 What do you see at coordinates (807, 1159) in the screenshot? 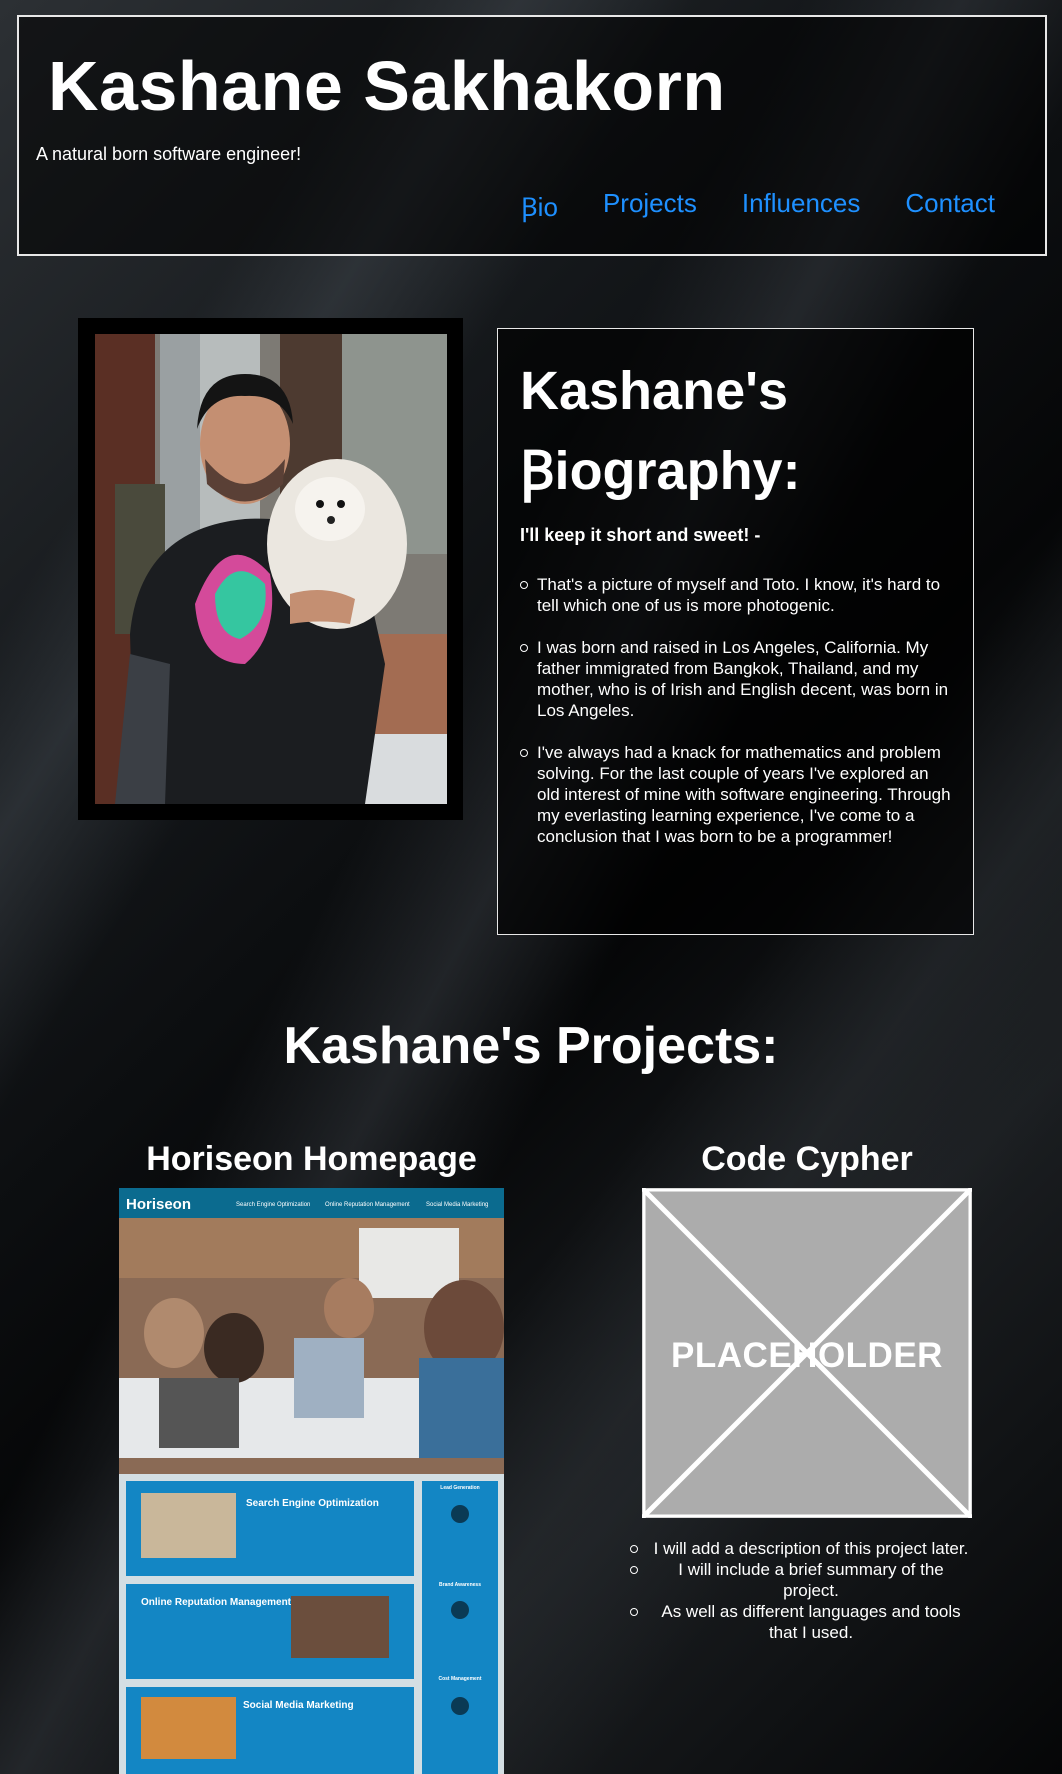
I see `project-title-code-cypher: Code Cypher` at bounding box center [807, 1159].